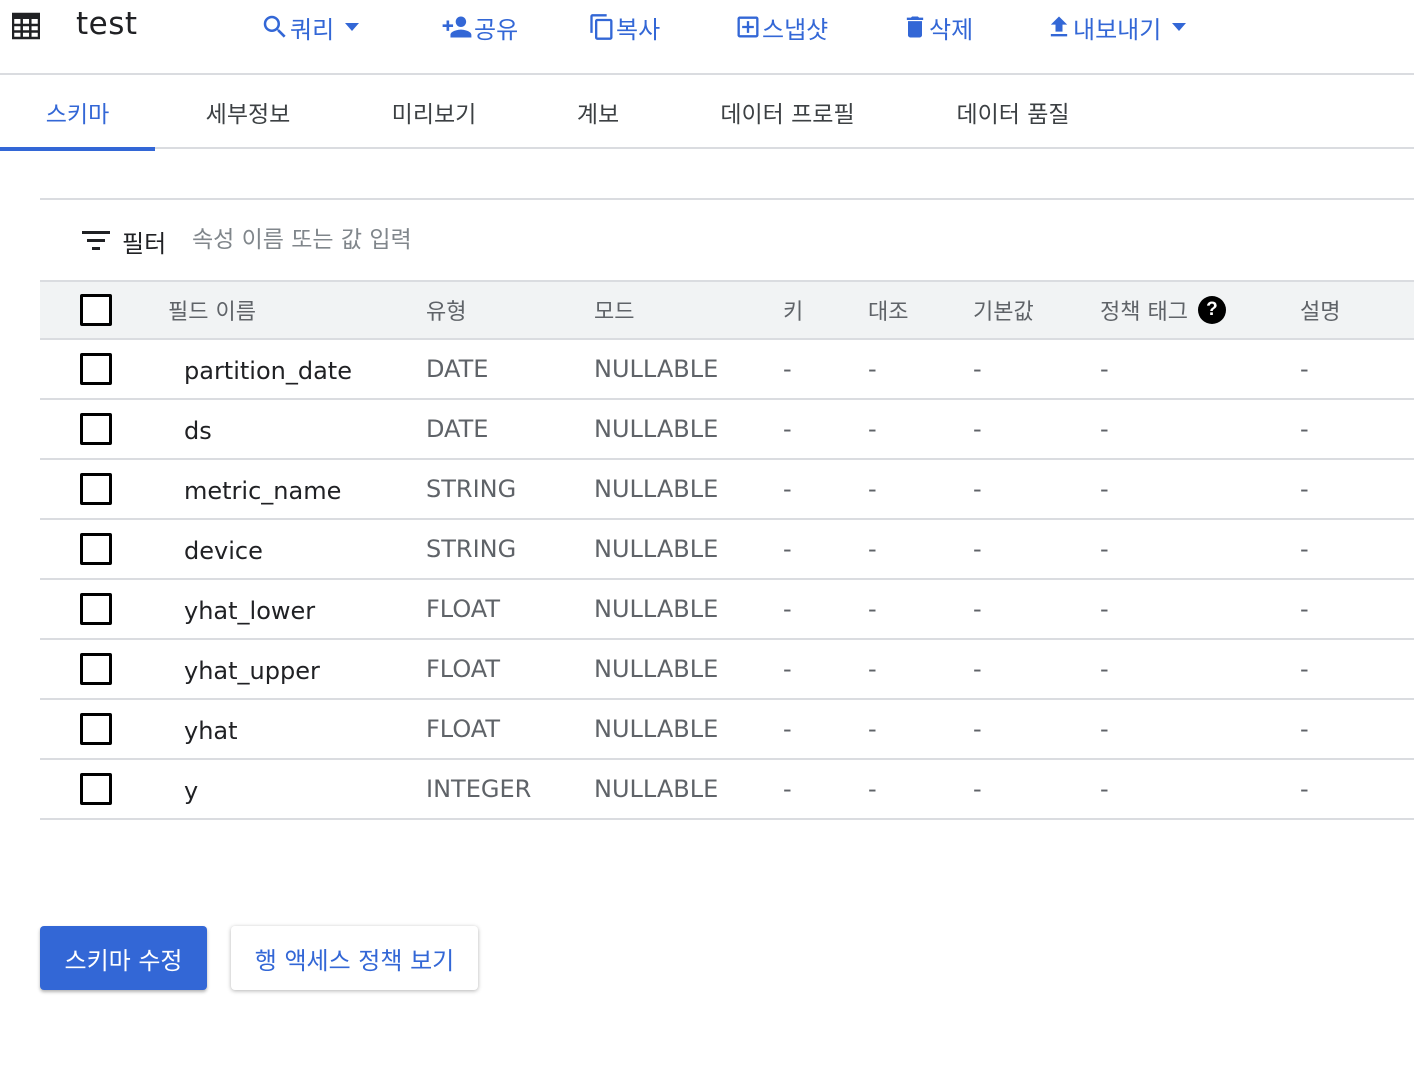 The height and width of the screenshot is (1076, 1414). What do you see at coordinates (727, 610) in the screenshot?
I see `table-row: yhat_lower FLOAT NULLABLE - - - - -` at bounding box center [727, 610].